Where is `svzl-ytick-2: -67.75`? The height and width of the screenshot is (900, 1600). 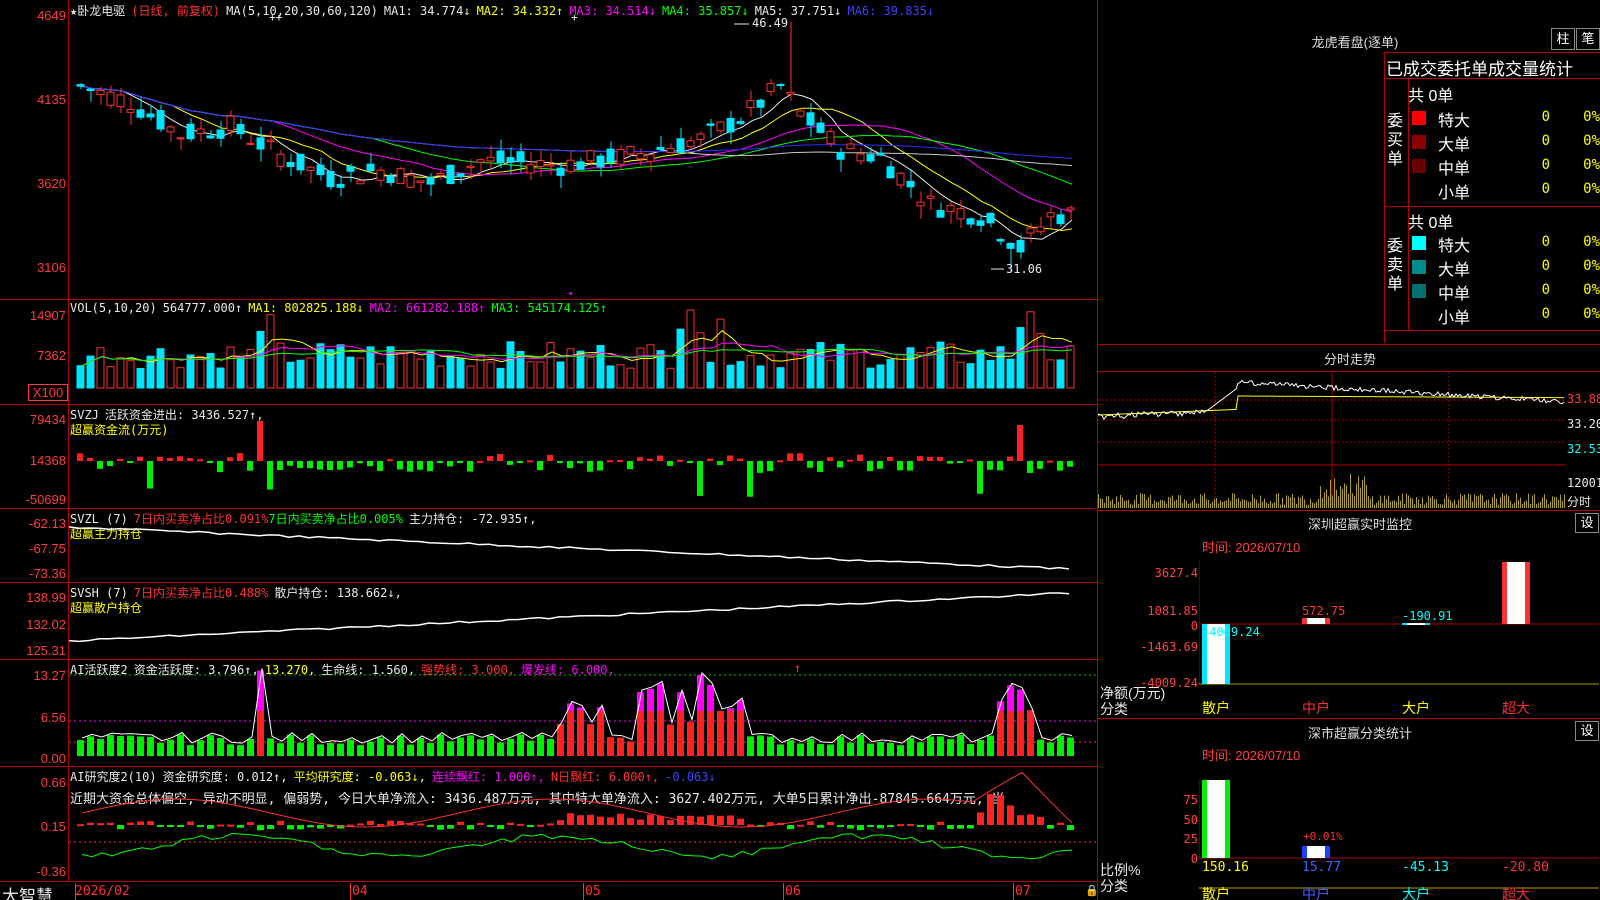 svzl-ytick-2: -67.75 is located at coordinates (47, 548).